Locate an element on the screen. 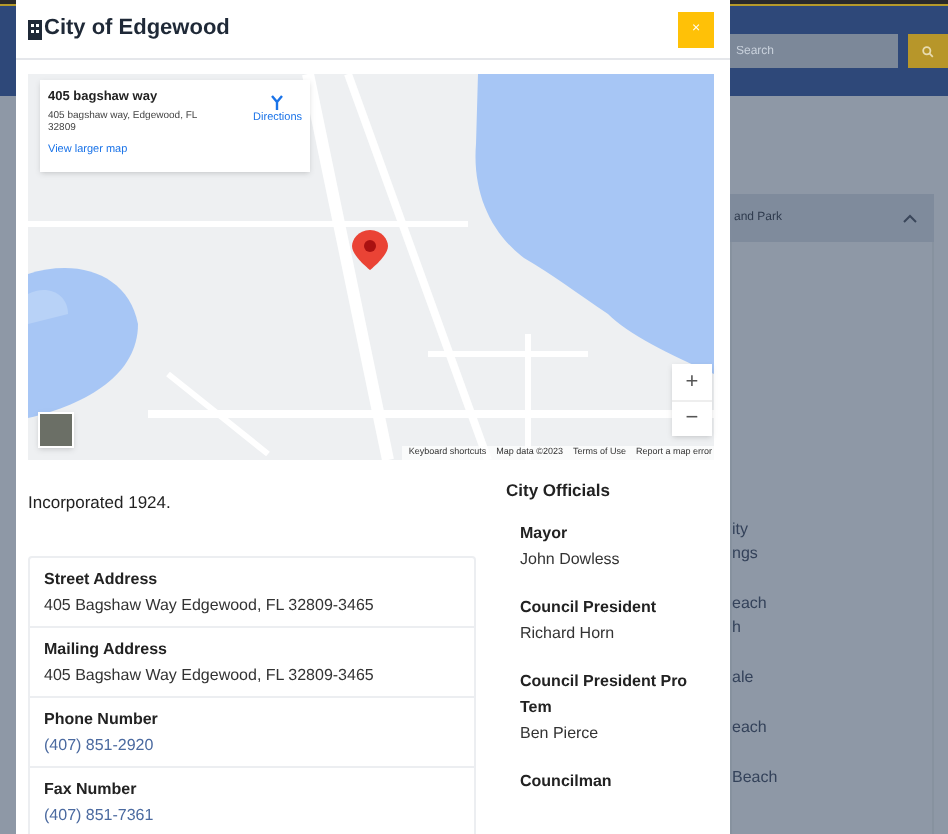 The height and width of the screenshot is (834, 948). official-role: Councilman is located at coordinates (567, 781).